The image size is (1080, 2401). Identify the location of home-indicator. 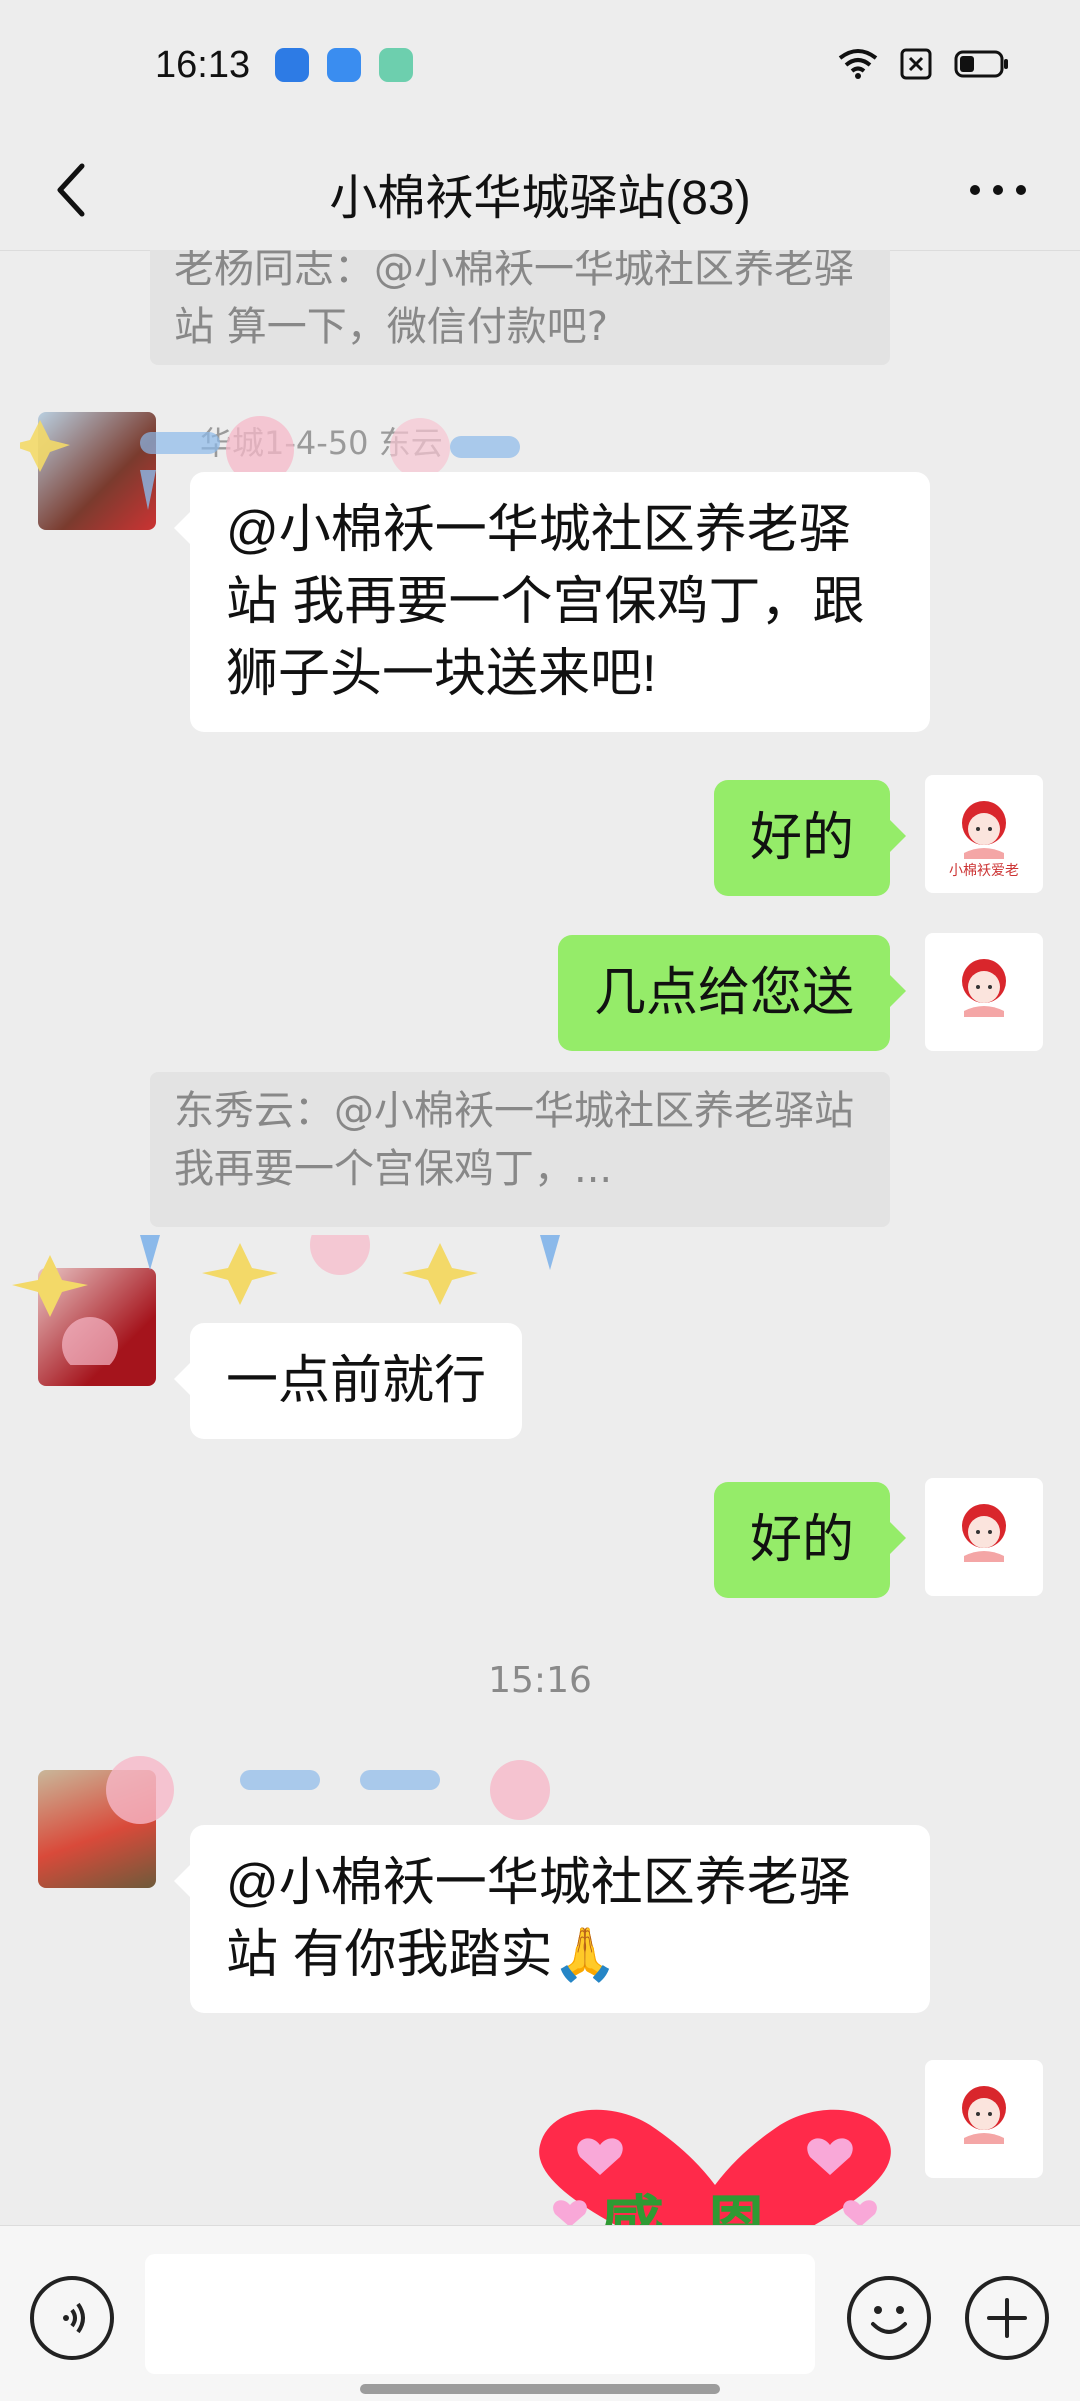
(540, 2389).